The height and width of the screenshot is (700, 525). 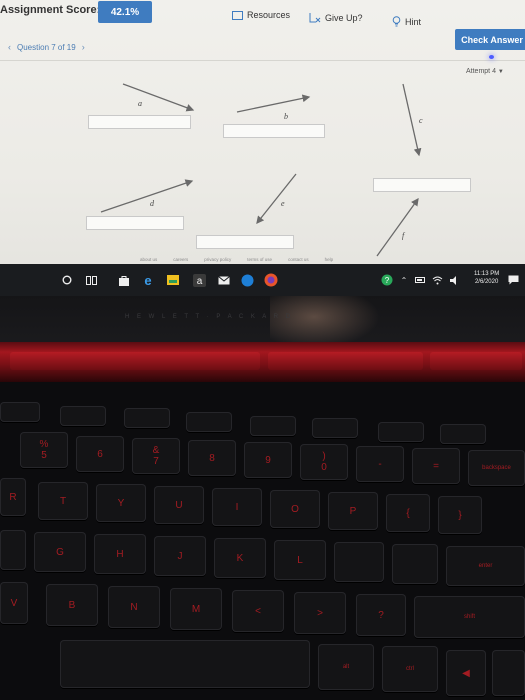 I want to click on backspace-key: backspace, so click(x=496, y=468).